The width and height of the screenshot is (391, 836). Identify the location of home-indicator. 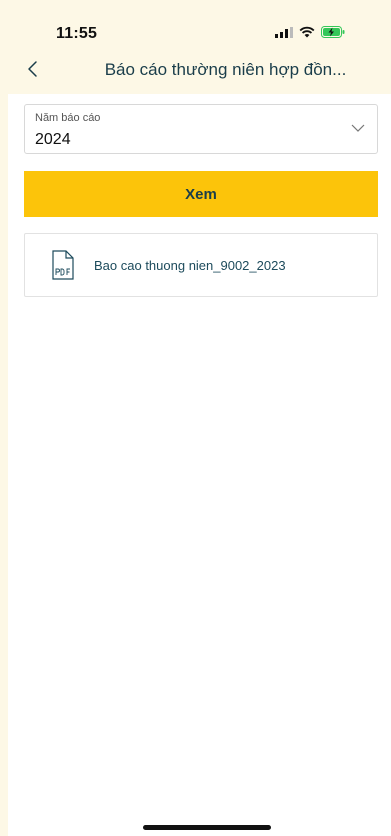
(207, 827).